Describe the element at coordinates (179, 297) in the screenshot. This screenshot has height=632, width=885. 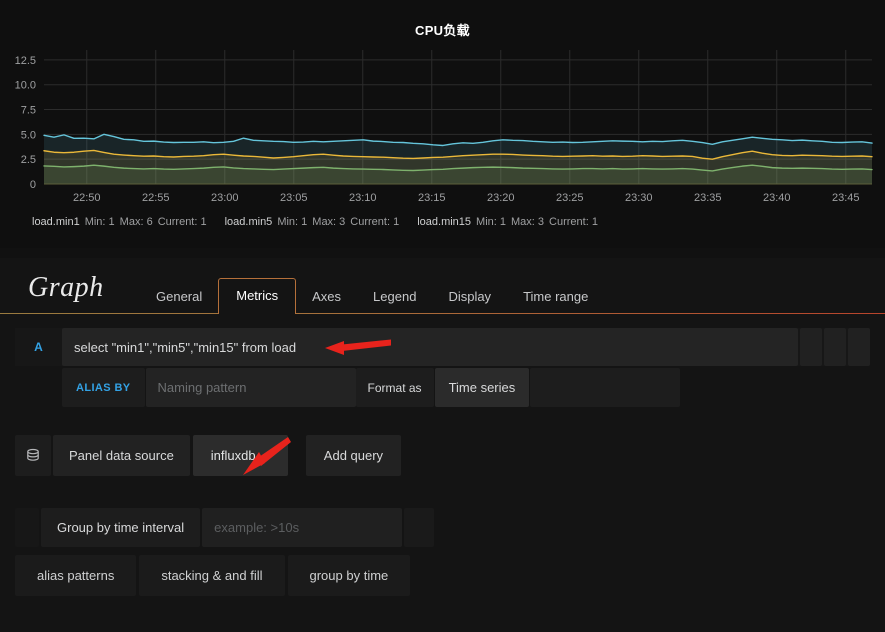
I see `tab-general: General` at that location.